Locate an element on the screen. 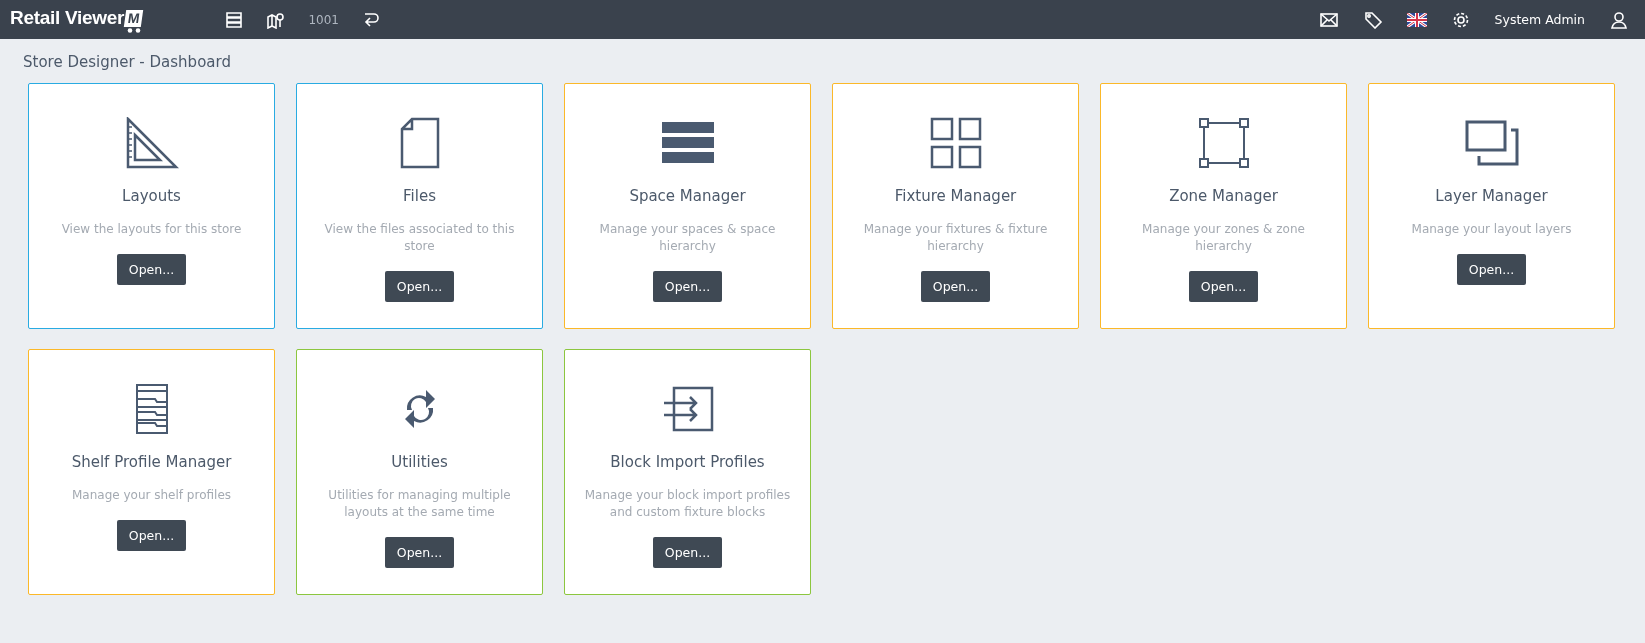 Image resolution: width=1645 pixels, height=643 pixels. card-description: Utilities for managing multiple layouts at the same time is located at coordinates (419, 504).